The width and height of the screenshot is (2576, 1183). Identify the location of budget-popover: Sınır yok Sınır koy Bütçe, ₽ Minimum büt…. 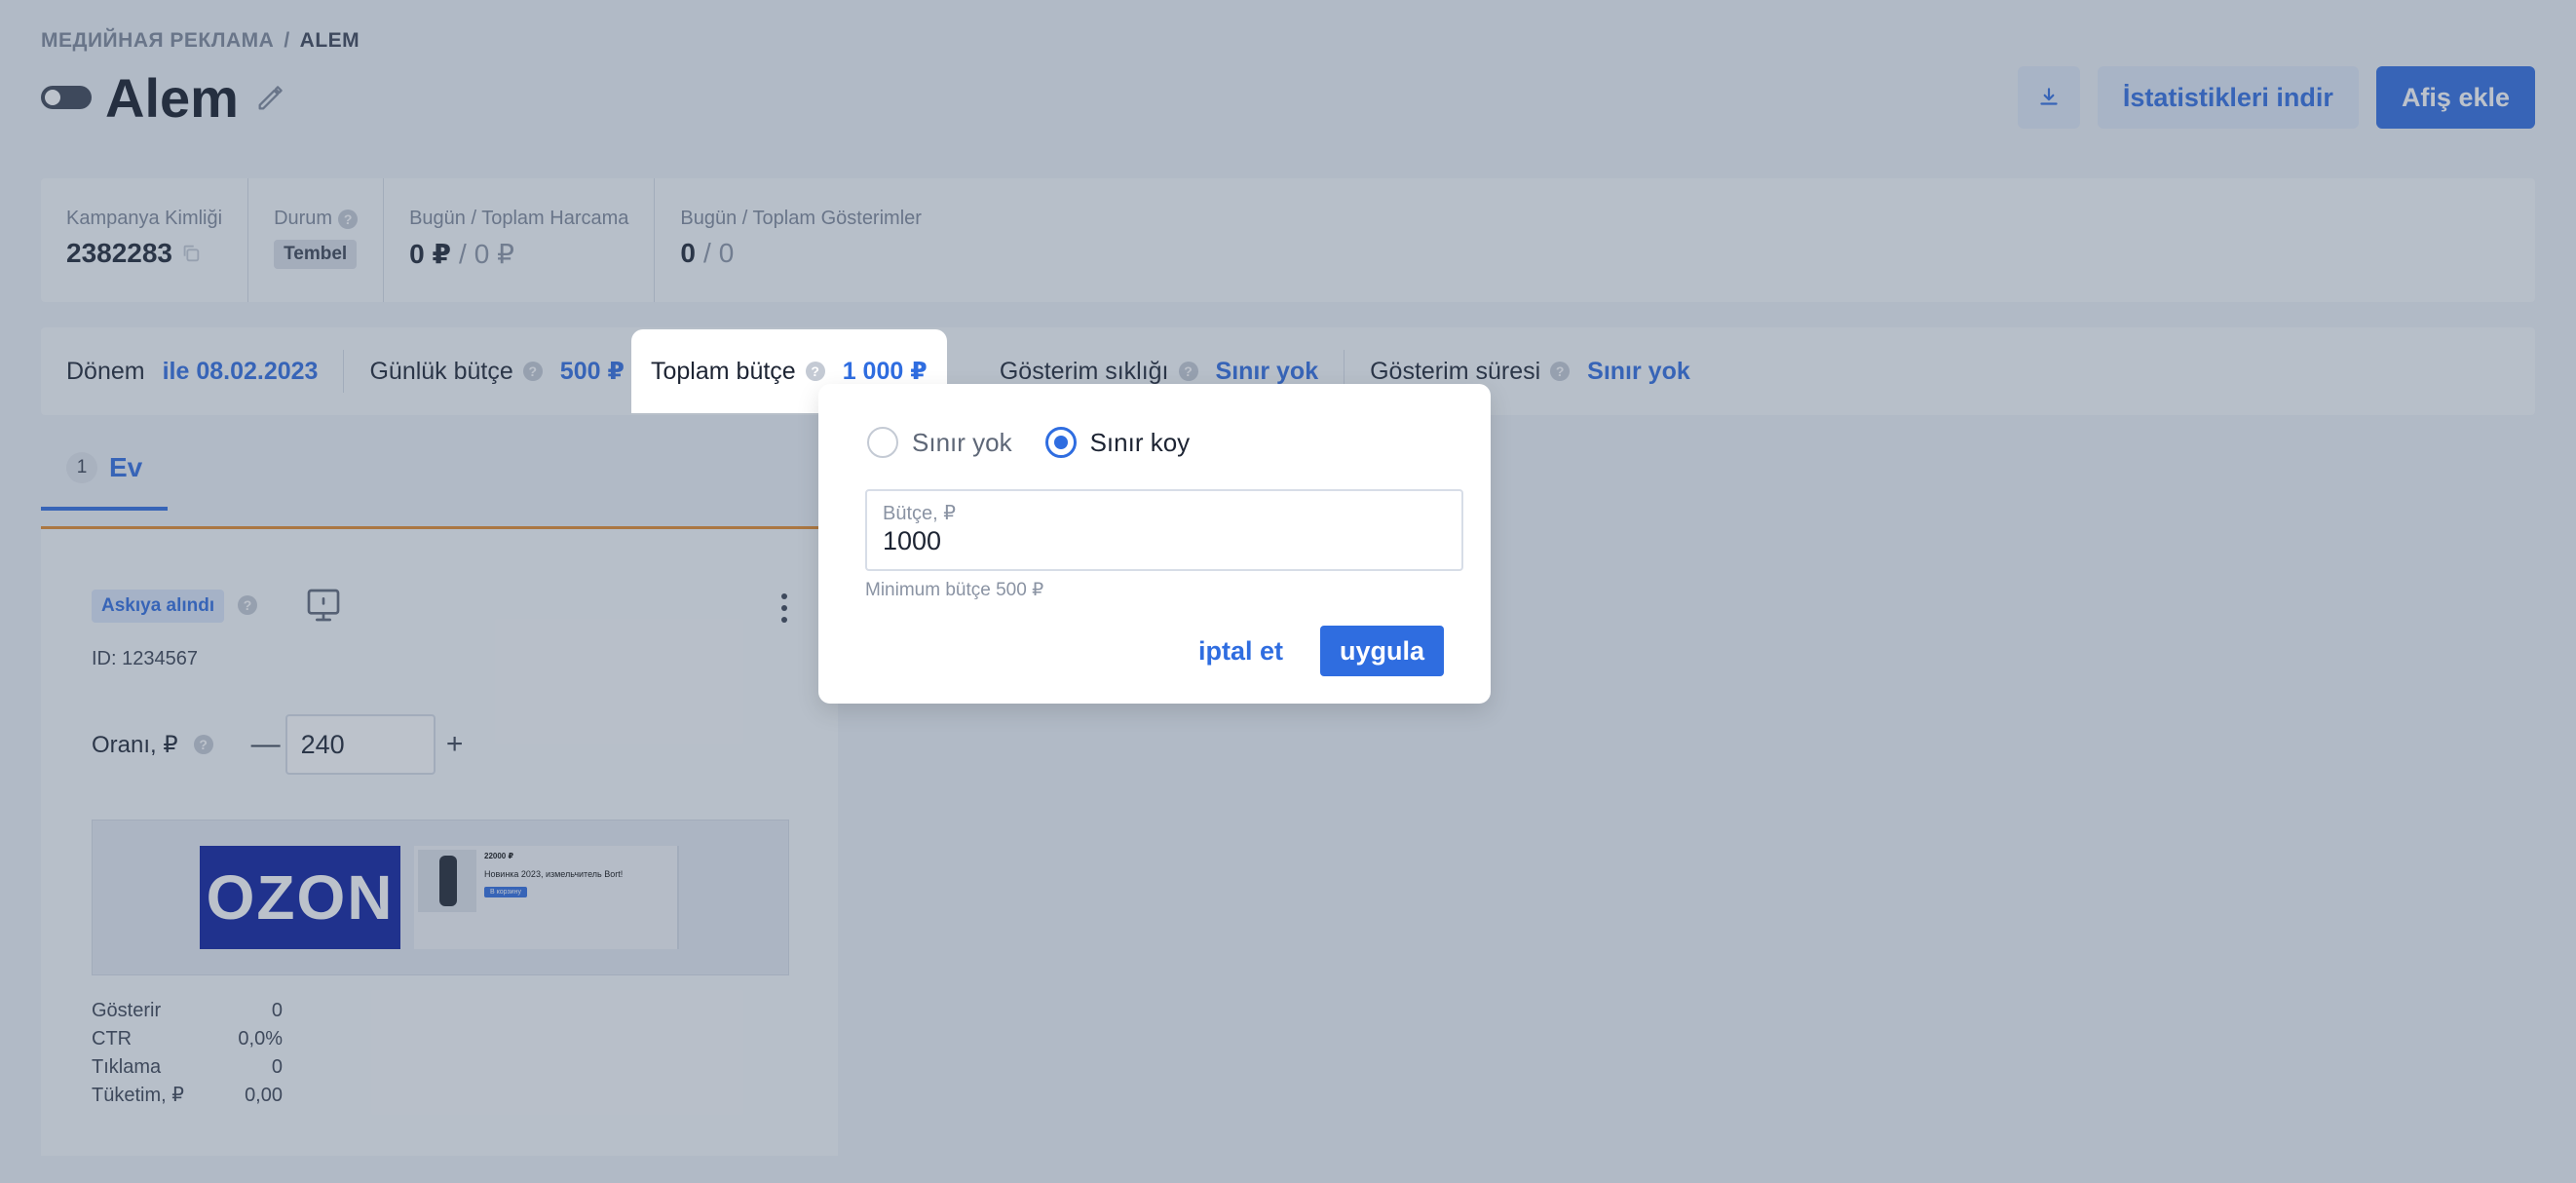
(1154, 544).